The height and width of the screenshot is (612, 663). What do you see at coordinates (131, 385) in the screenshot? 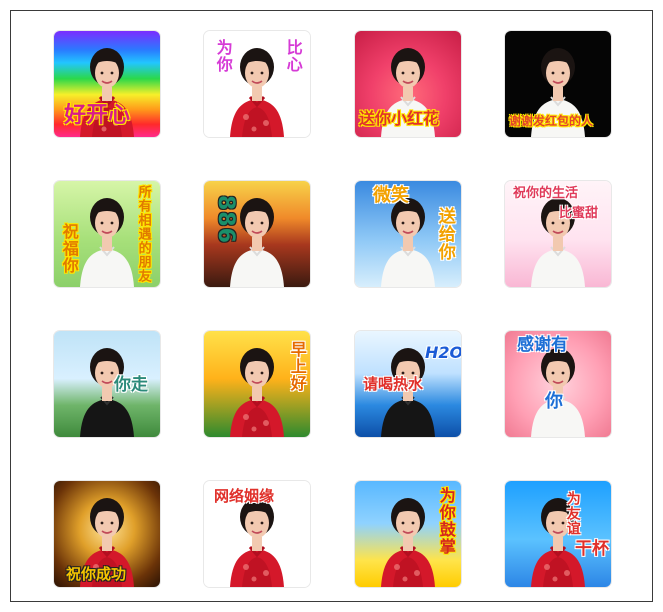
I see `sticker-caption: 你走` at bounding box center [131, 385].